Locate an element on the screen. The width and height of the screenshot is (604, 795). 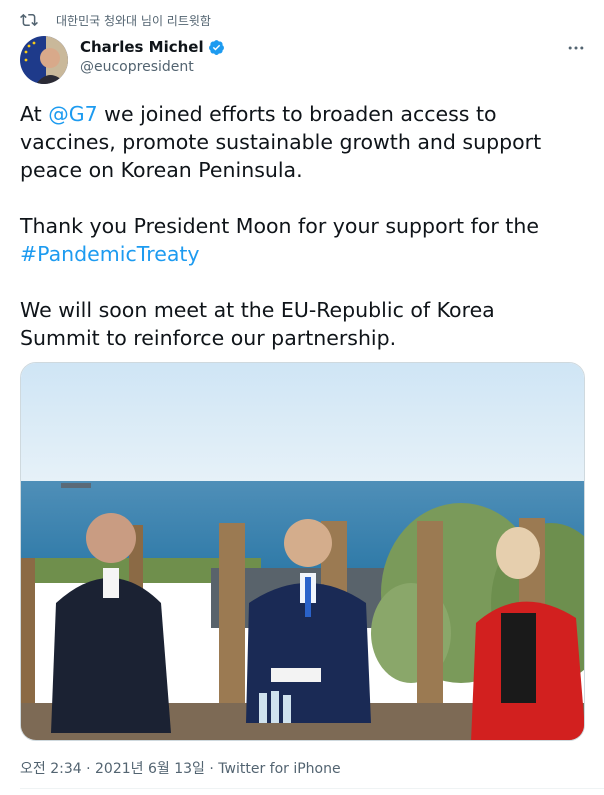
tweet-source: Twitter for iPhone is located at coordinates (279, 769).